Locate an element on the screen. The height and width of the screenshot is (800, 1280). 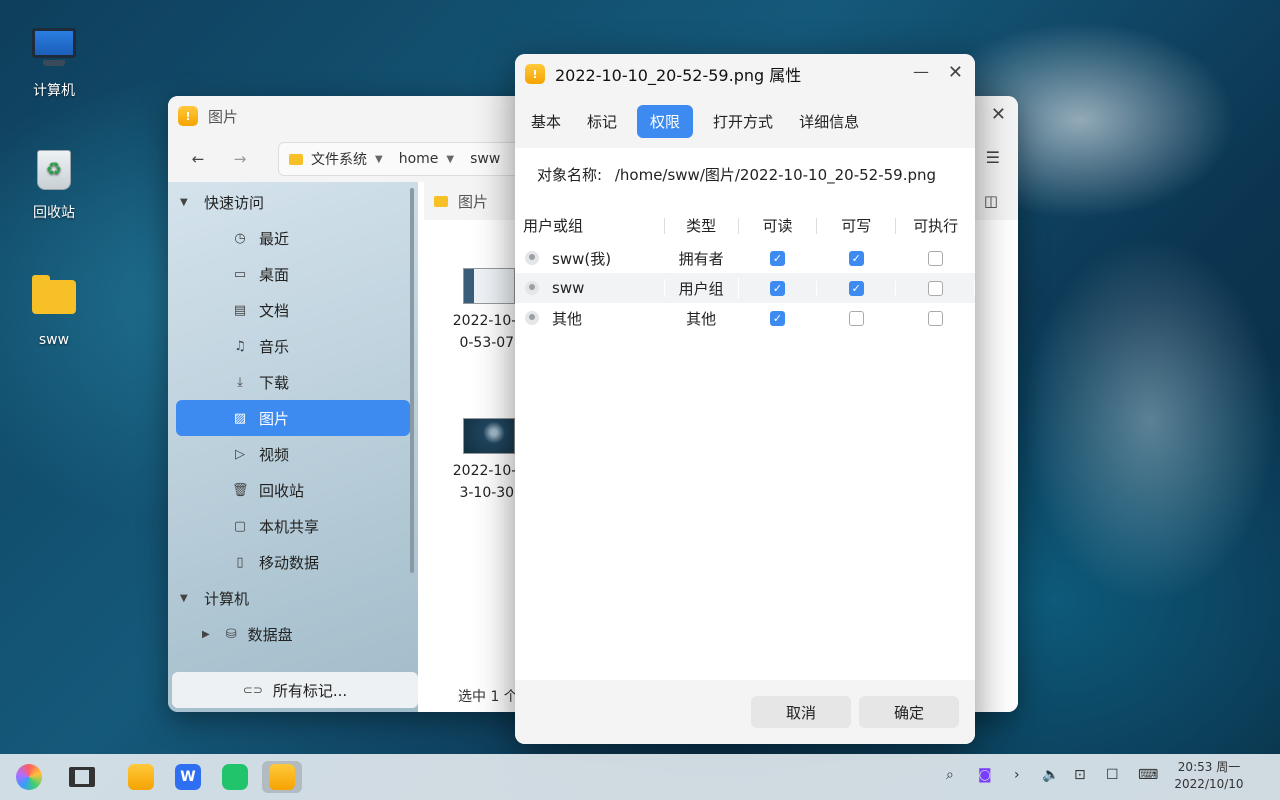
status-text: 选中 1 个 is located at coordinates (488, 697).